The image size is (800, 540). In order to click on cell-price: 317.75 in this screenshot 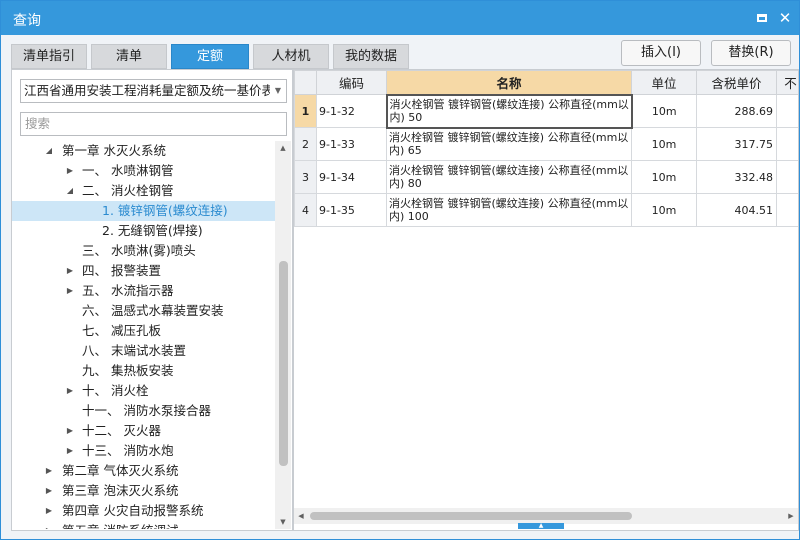, I will do `click(736, 144)`.